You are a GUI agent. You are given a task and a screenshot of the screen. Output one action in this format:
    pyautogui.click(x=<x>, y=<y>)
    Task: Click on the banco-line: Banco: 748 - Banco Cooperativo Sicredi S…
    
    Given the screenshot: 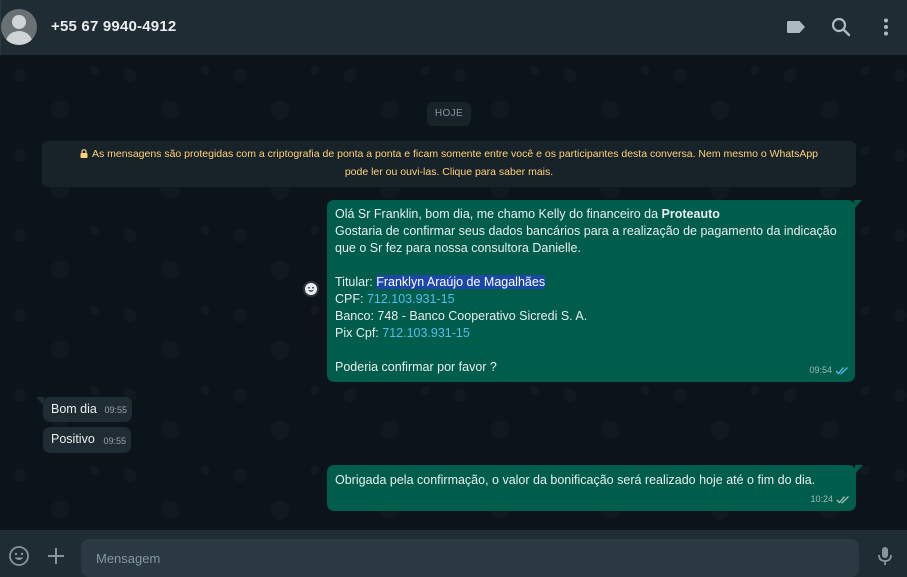 What is the action you would take?
    pyautogui.click(x=461, y=316)
    